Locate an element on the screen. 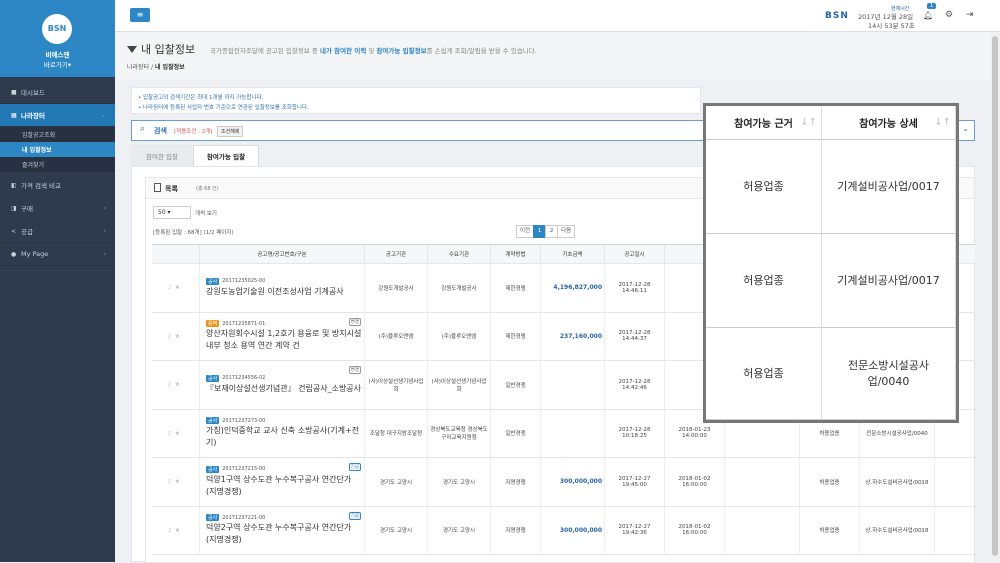 This screenshot has width=1000, height=563. bid-title-cell: 공사 20171235025-00 강원도농업기술원 이전조성사업 기계공사 is located at coordinates (282, 288).